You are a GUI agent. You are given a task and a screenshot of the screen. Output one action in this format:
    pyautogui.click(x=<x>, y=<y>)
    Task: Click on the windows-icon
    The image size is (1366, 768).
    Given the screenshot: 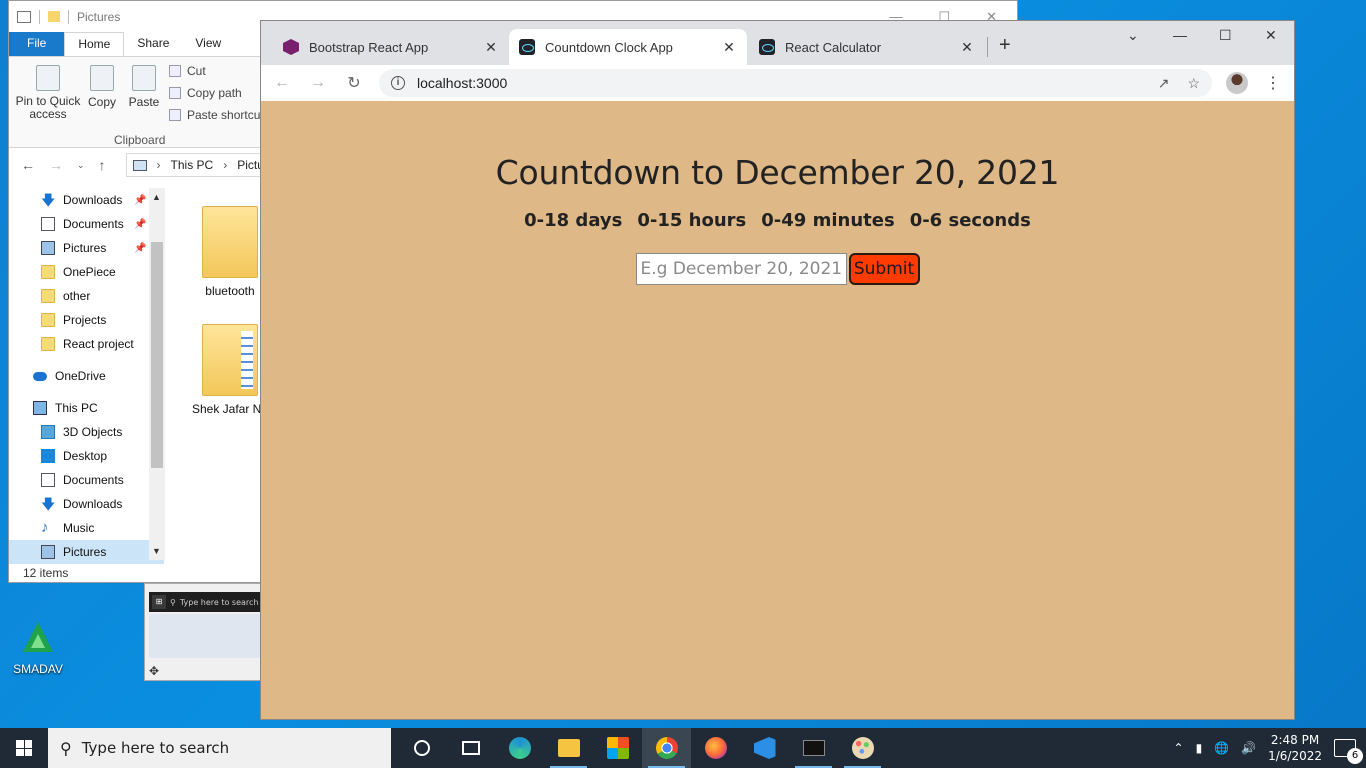 What is the action you would take?
    pyautogui.click(x=24, y=748)
    